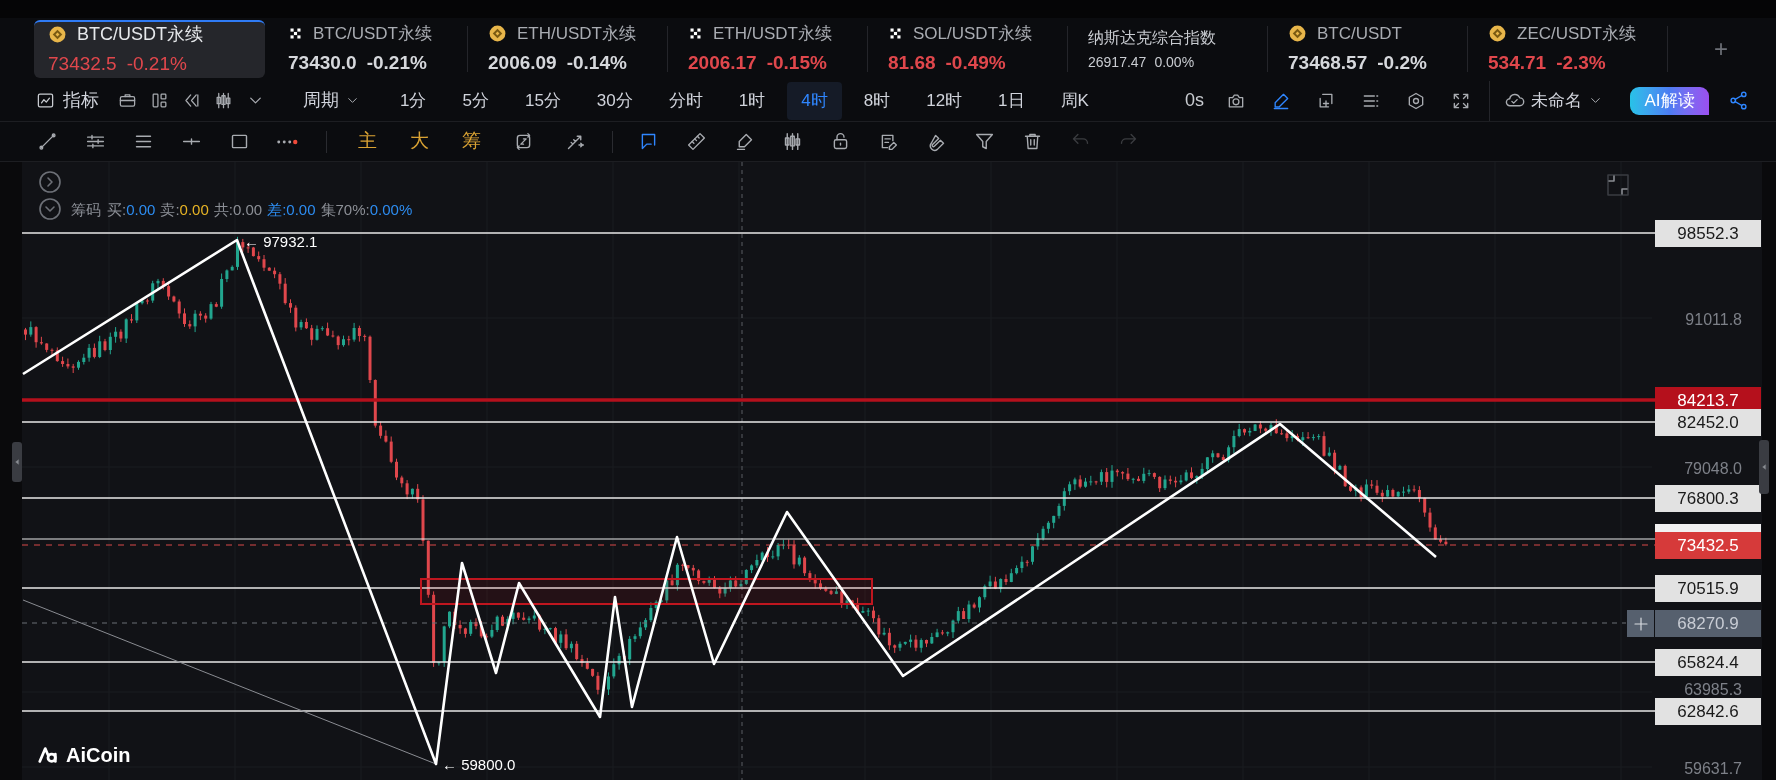 The width and height of the screenshot is (1776, 780). Describe the element at coordinates (1708, 233) in the screenshot. I see `price-label: 98552.3` at that location.